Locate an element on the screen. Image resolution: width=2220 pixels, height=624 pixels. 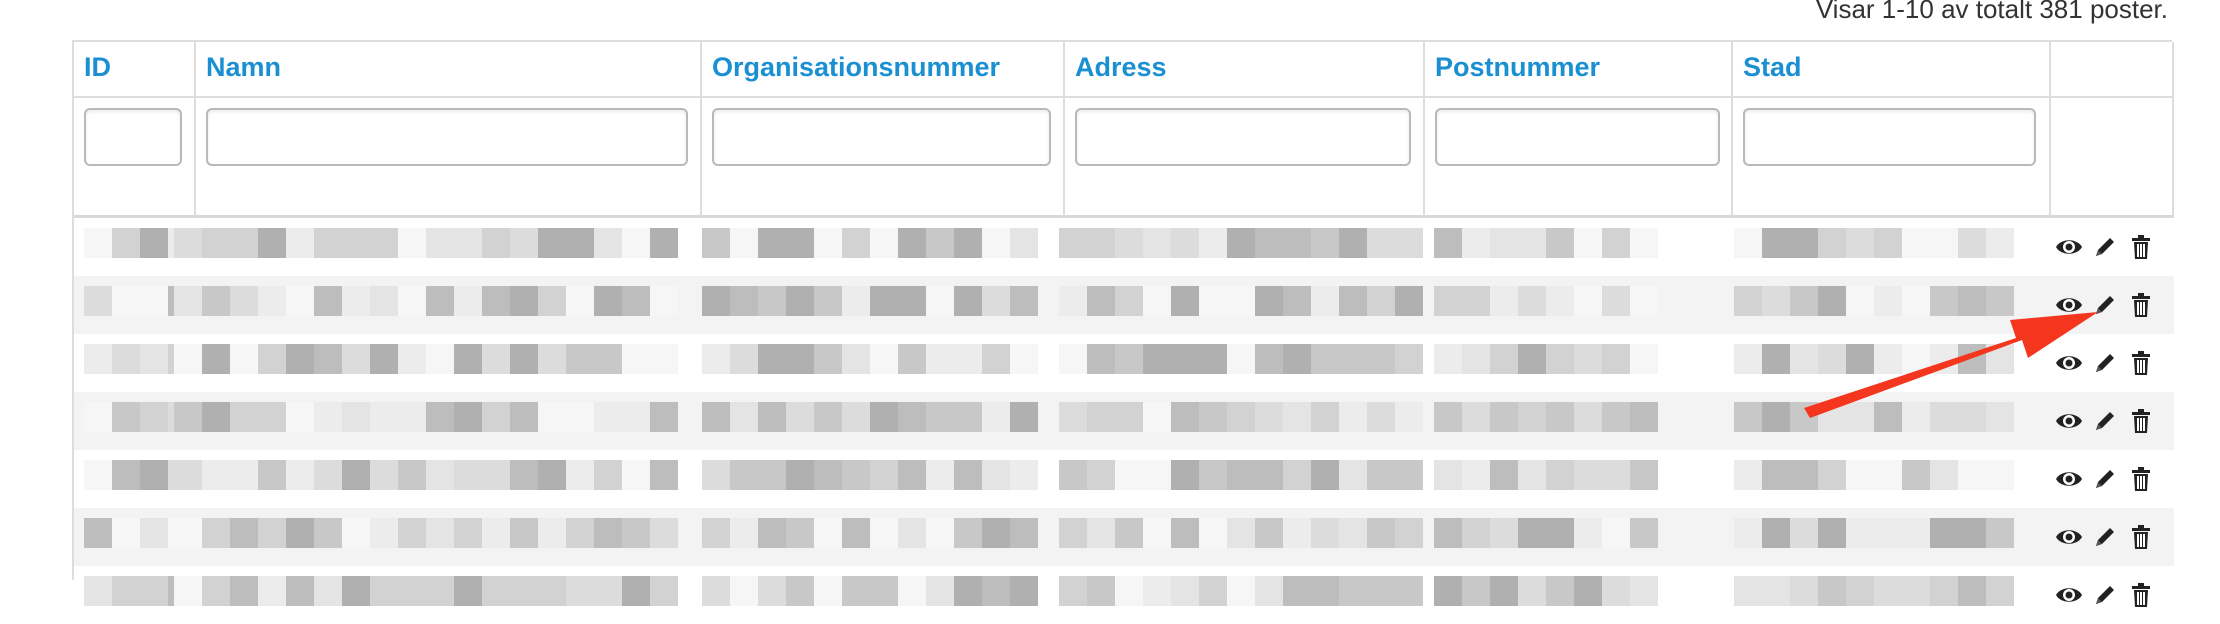
column-header-id: ID is located at coordinates (135, 70).